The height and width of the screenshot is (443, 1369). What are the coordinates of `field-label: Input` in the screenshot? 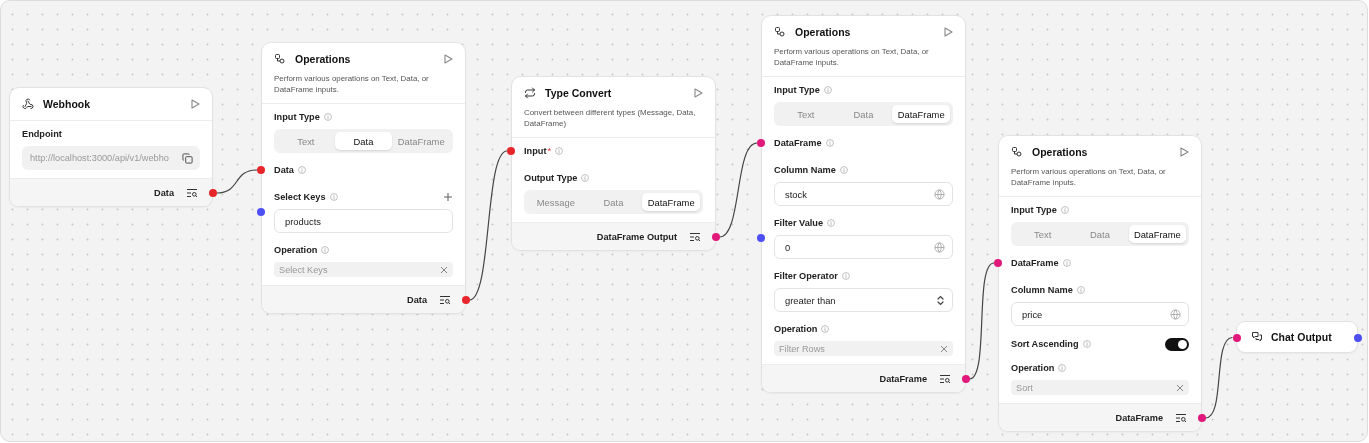 It's located at (535, 151).